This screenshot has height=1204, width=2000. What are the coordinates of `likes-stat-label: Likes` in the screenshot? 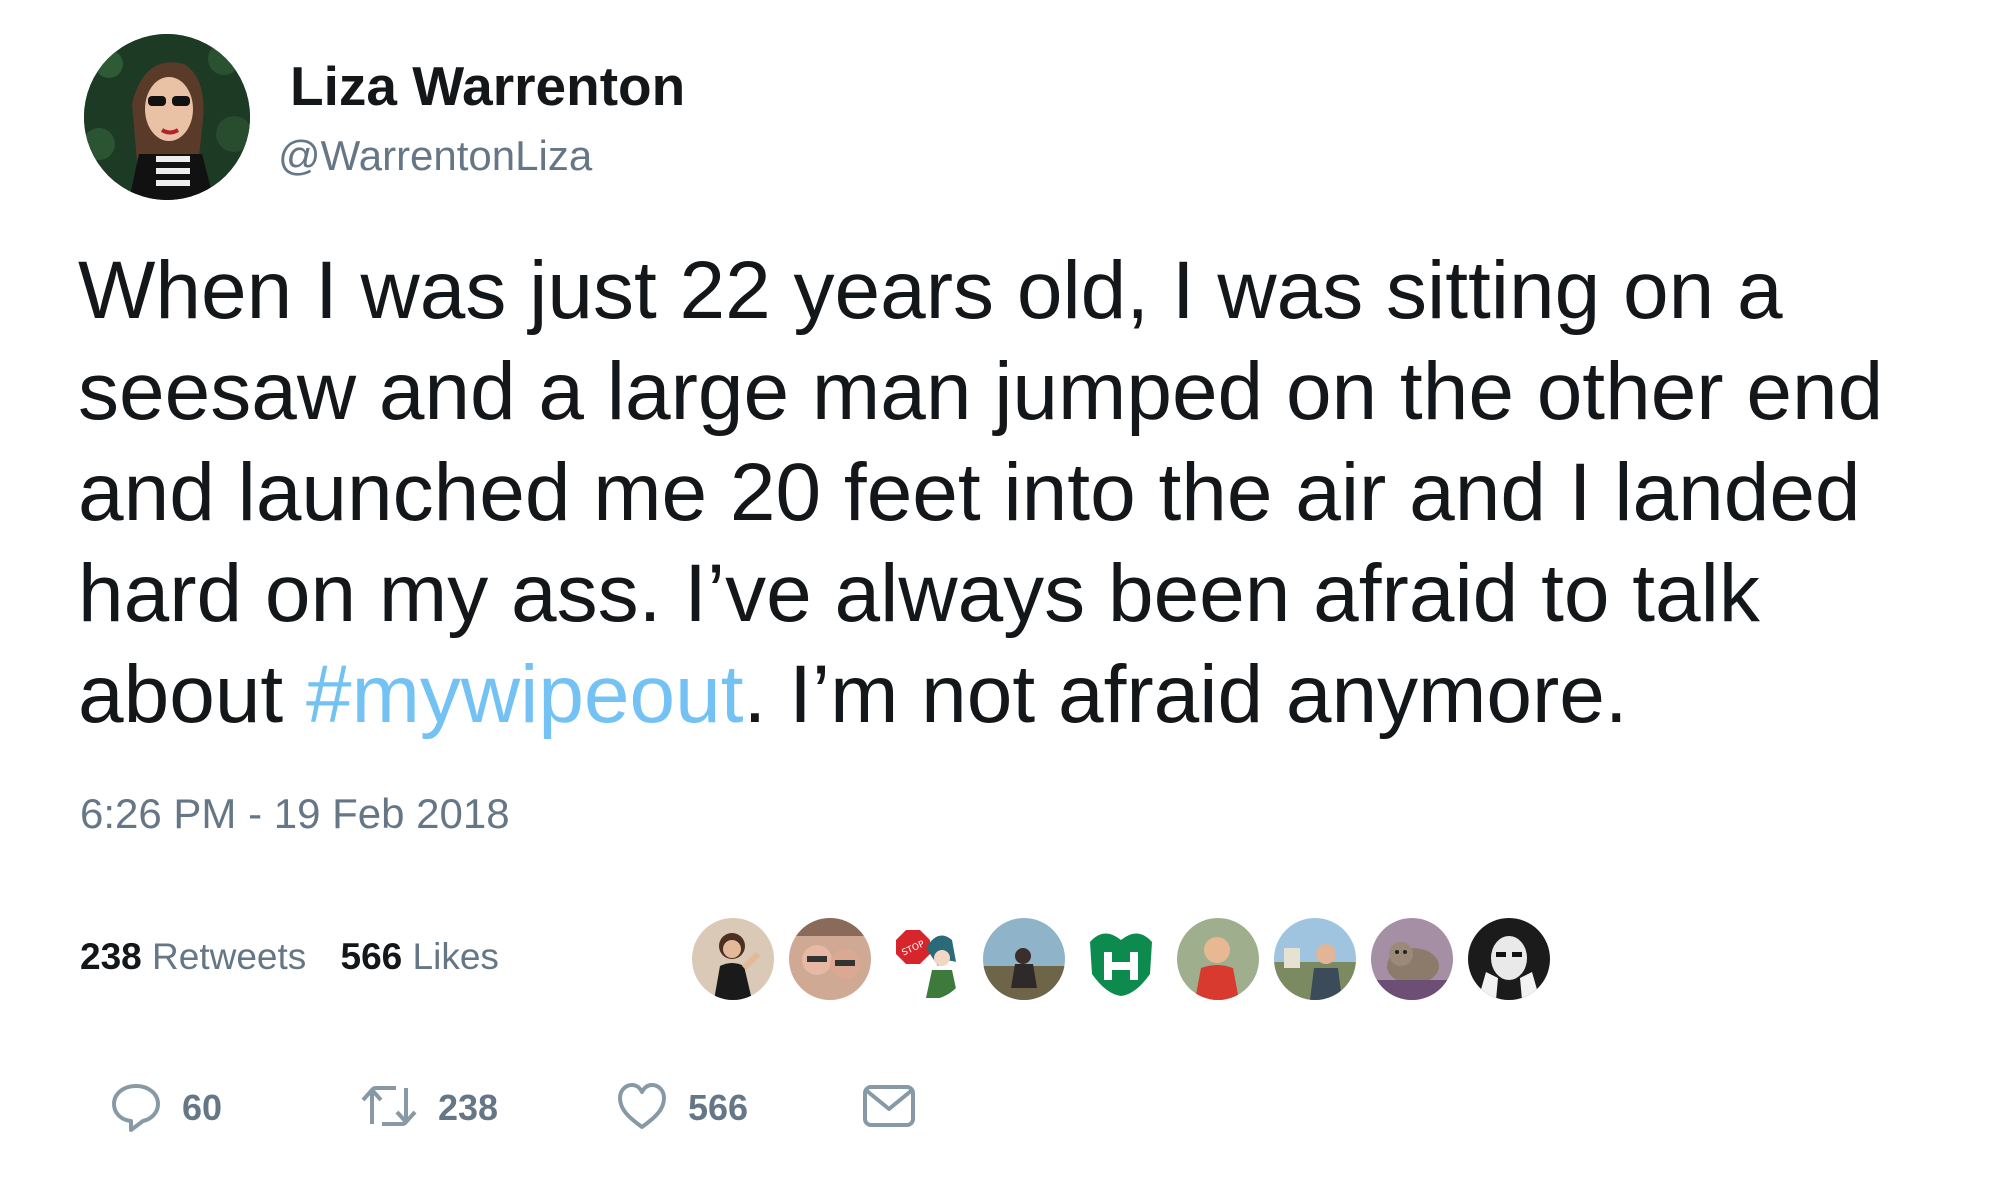 It's located at (455, 956).